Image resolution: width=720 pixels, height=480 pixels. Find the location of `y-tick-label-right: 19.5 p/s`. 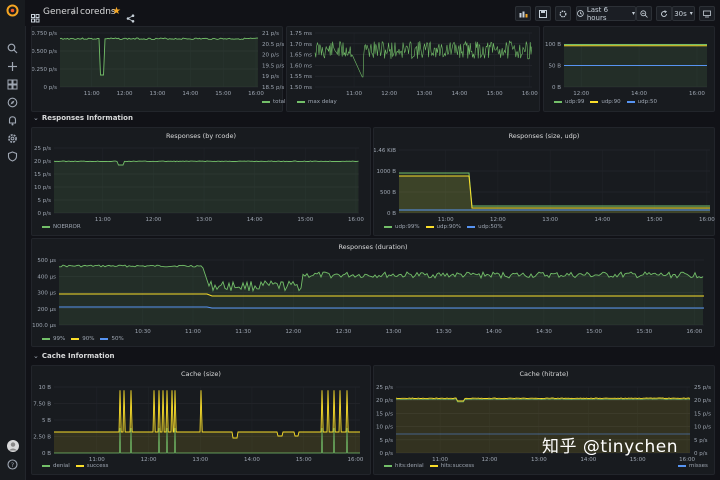

y-tick-label-right: 19.5 p/s is located at coordinates (273, 66).